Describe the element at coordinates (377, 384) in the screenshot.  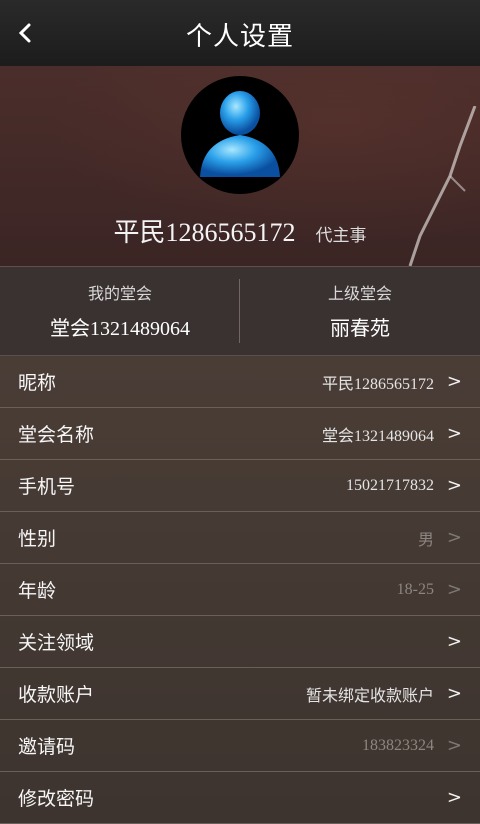
I see `row-value: 平民1286565172` at that location.